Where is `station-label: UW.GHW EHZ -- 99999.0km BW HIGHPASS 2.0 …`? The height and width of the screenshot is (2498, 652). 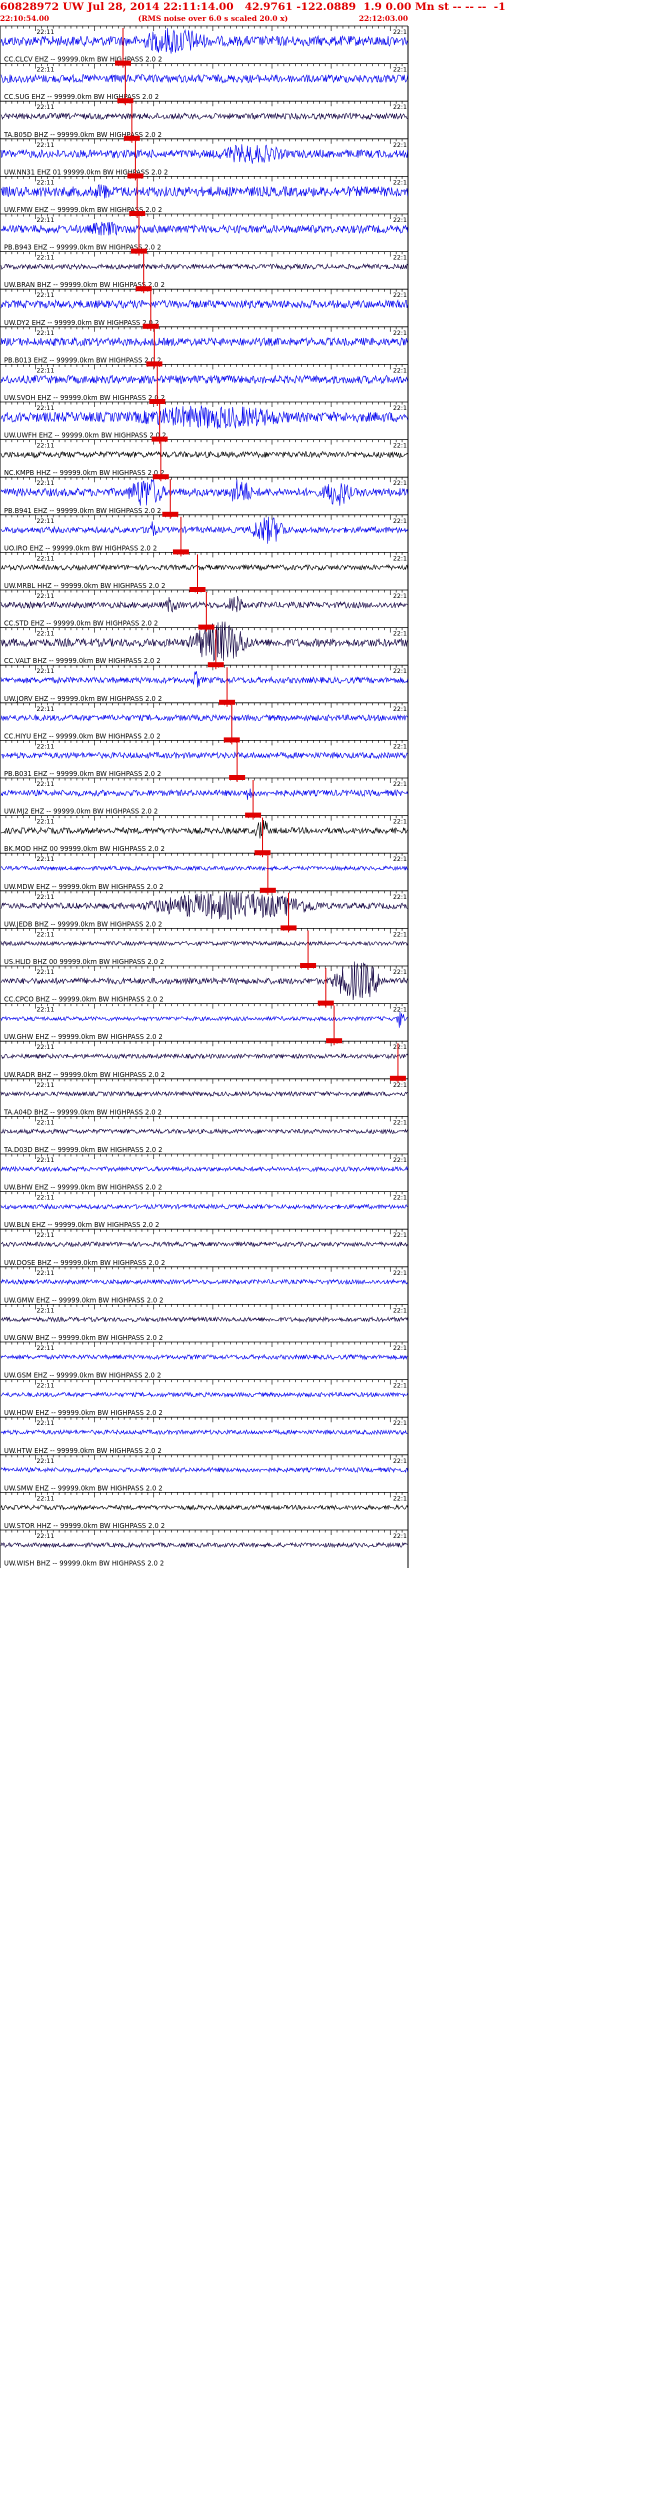
station-label: UW.GHW EHZ -- 99999.0km BW HIGHPASS 2.0 … is located at coordinates (83, 1037).